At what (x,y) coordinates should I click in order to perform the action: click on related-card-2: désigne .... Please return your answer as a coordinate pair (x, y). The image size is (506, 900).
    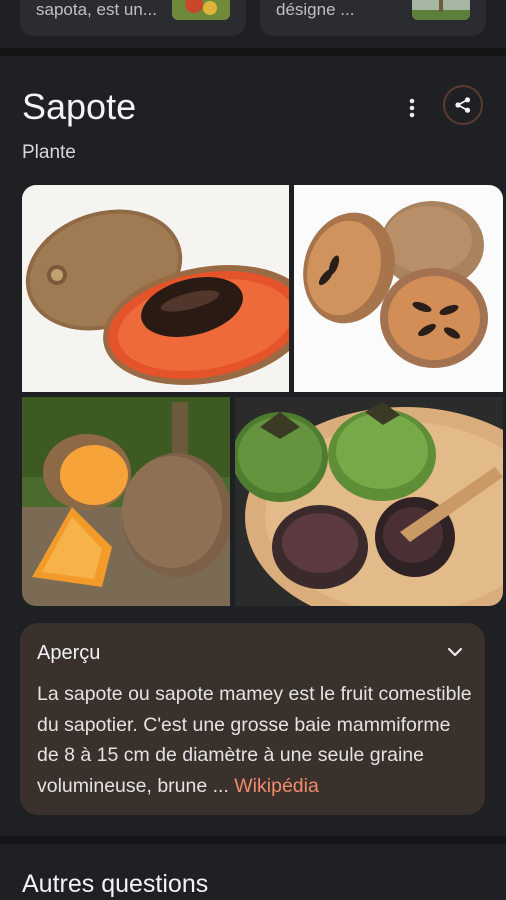
    Looking at the image, I should click on (373, 18).